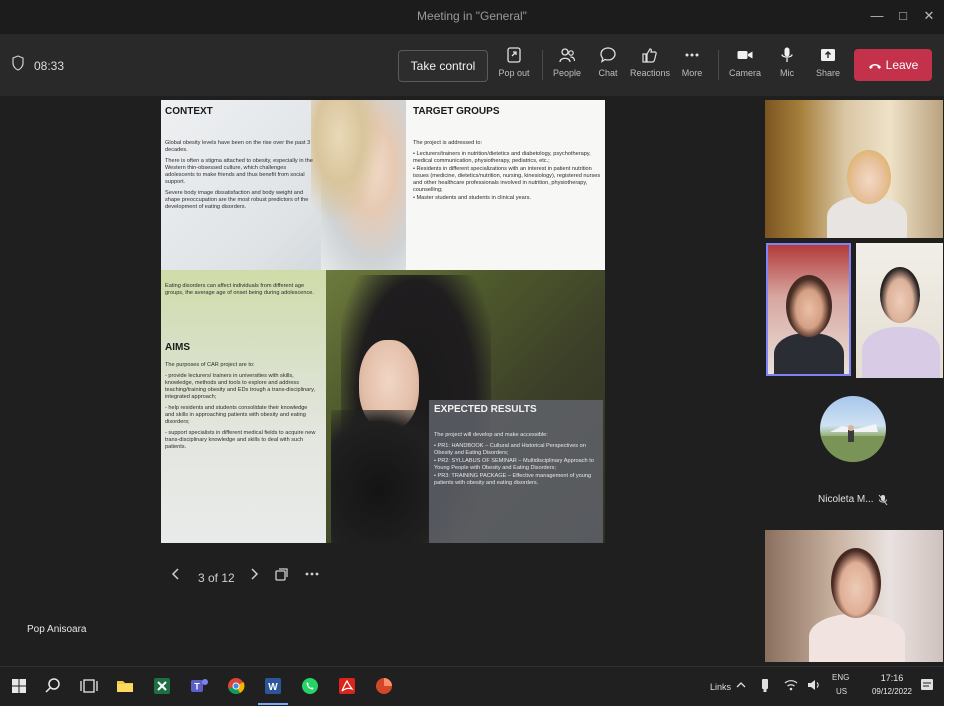  What do you see at coordinates (273, 686) in the screenshot?
I see `word-icon: W` at bounding box center [273, 686].